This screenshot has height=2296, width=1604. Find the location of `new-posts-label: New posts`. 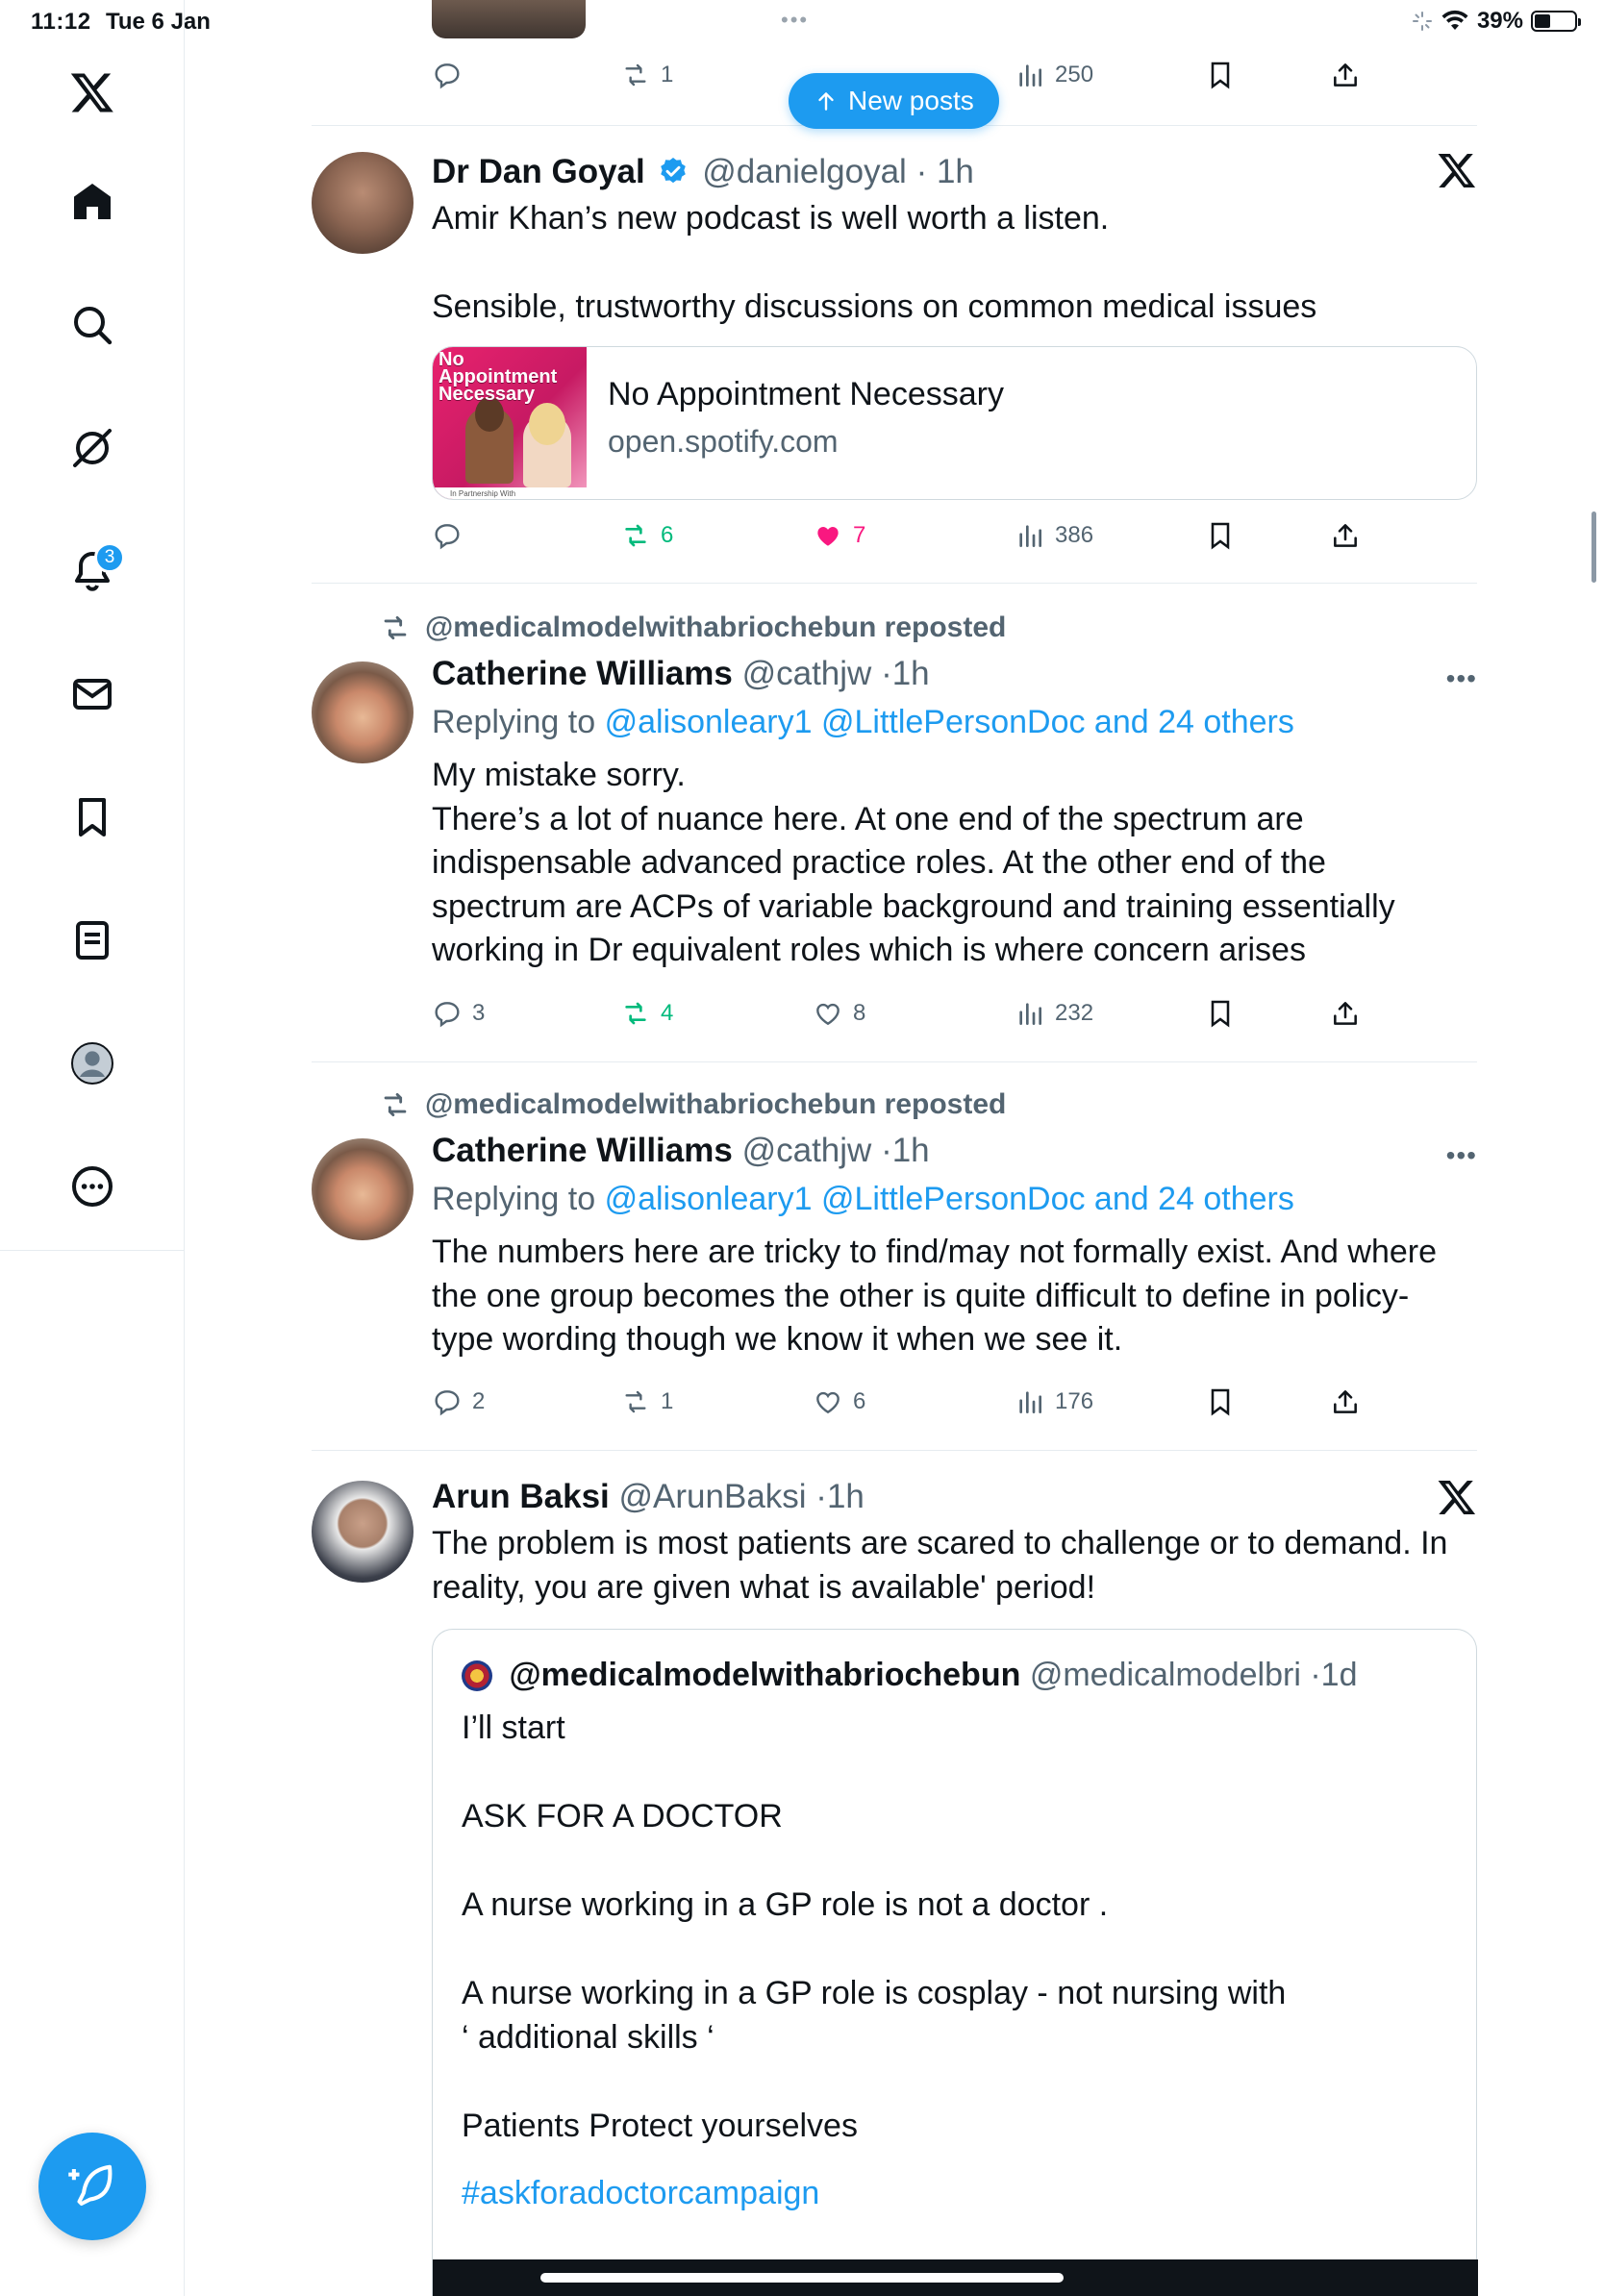

new-posts-label: New posts is located at coordinates (911, 100).